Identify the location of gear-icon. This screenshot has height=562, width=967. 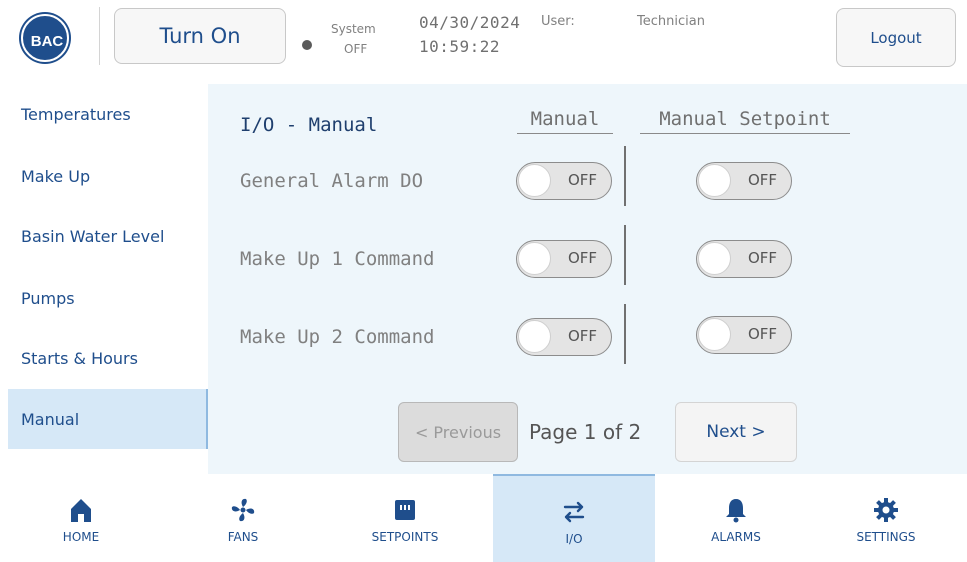
(886, 510).